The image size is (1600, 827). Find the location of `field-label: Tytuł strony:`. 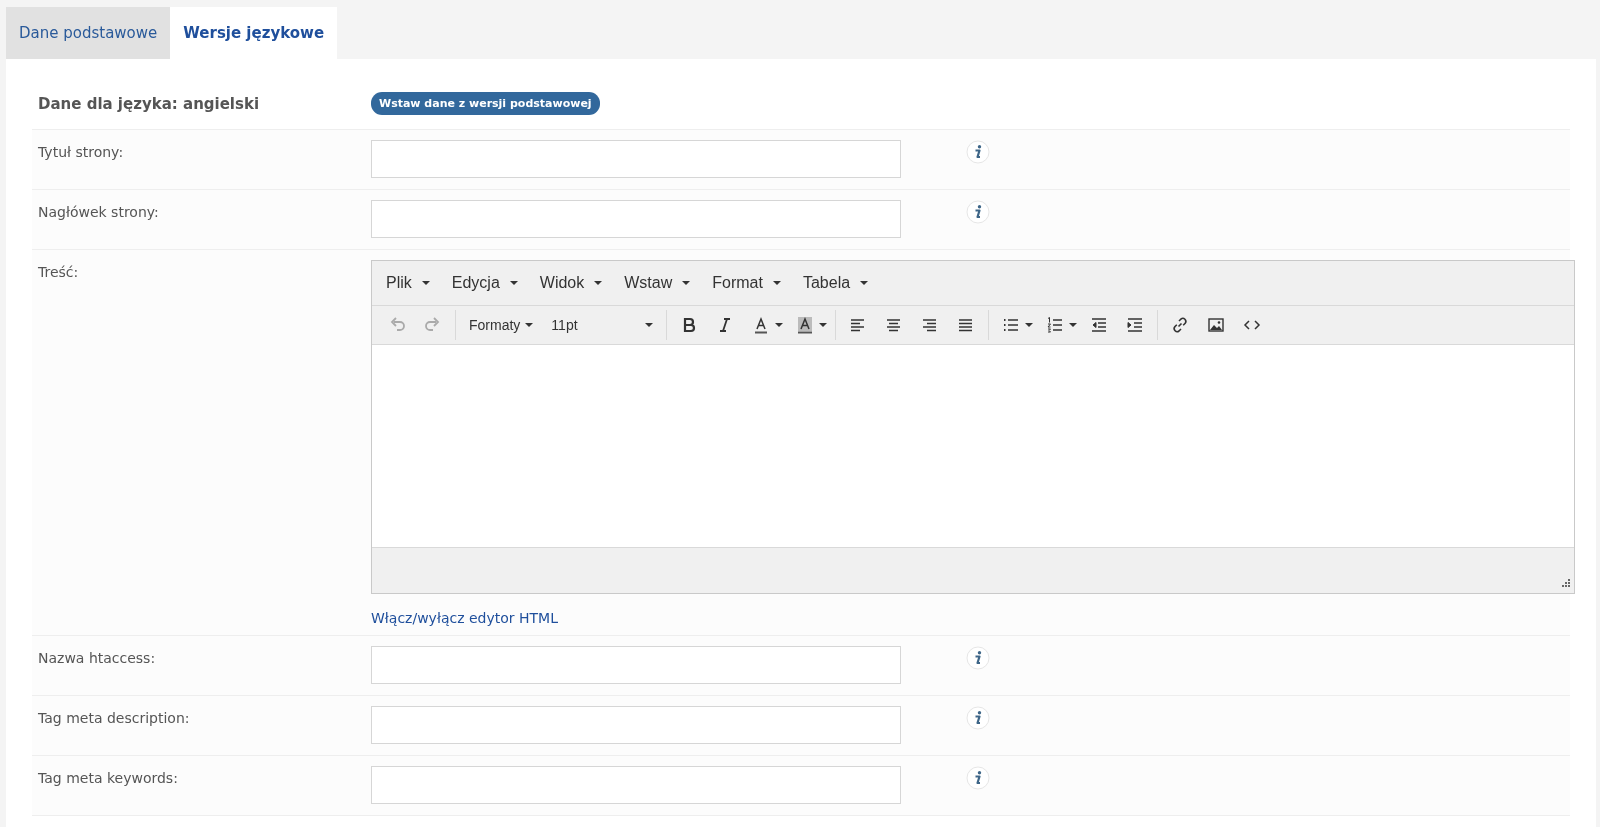

field-label: Tytuł strony: is located at coordinates (81, 152).